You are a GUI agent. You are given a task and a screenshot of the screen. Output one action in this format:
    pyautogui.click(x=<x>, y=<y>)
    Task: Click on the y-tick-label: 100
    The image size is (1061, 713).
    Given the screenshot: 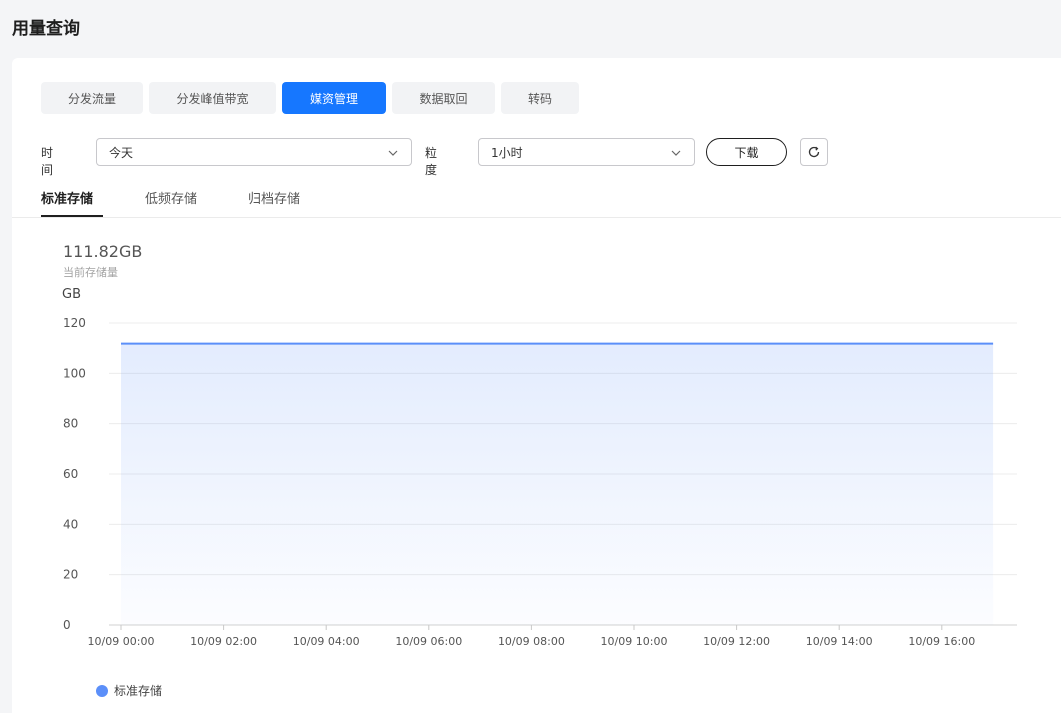 What is the action you would take?
    pyautogui.click(x=74, y=373)
    